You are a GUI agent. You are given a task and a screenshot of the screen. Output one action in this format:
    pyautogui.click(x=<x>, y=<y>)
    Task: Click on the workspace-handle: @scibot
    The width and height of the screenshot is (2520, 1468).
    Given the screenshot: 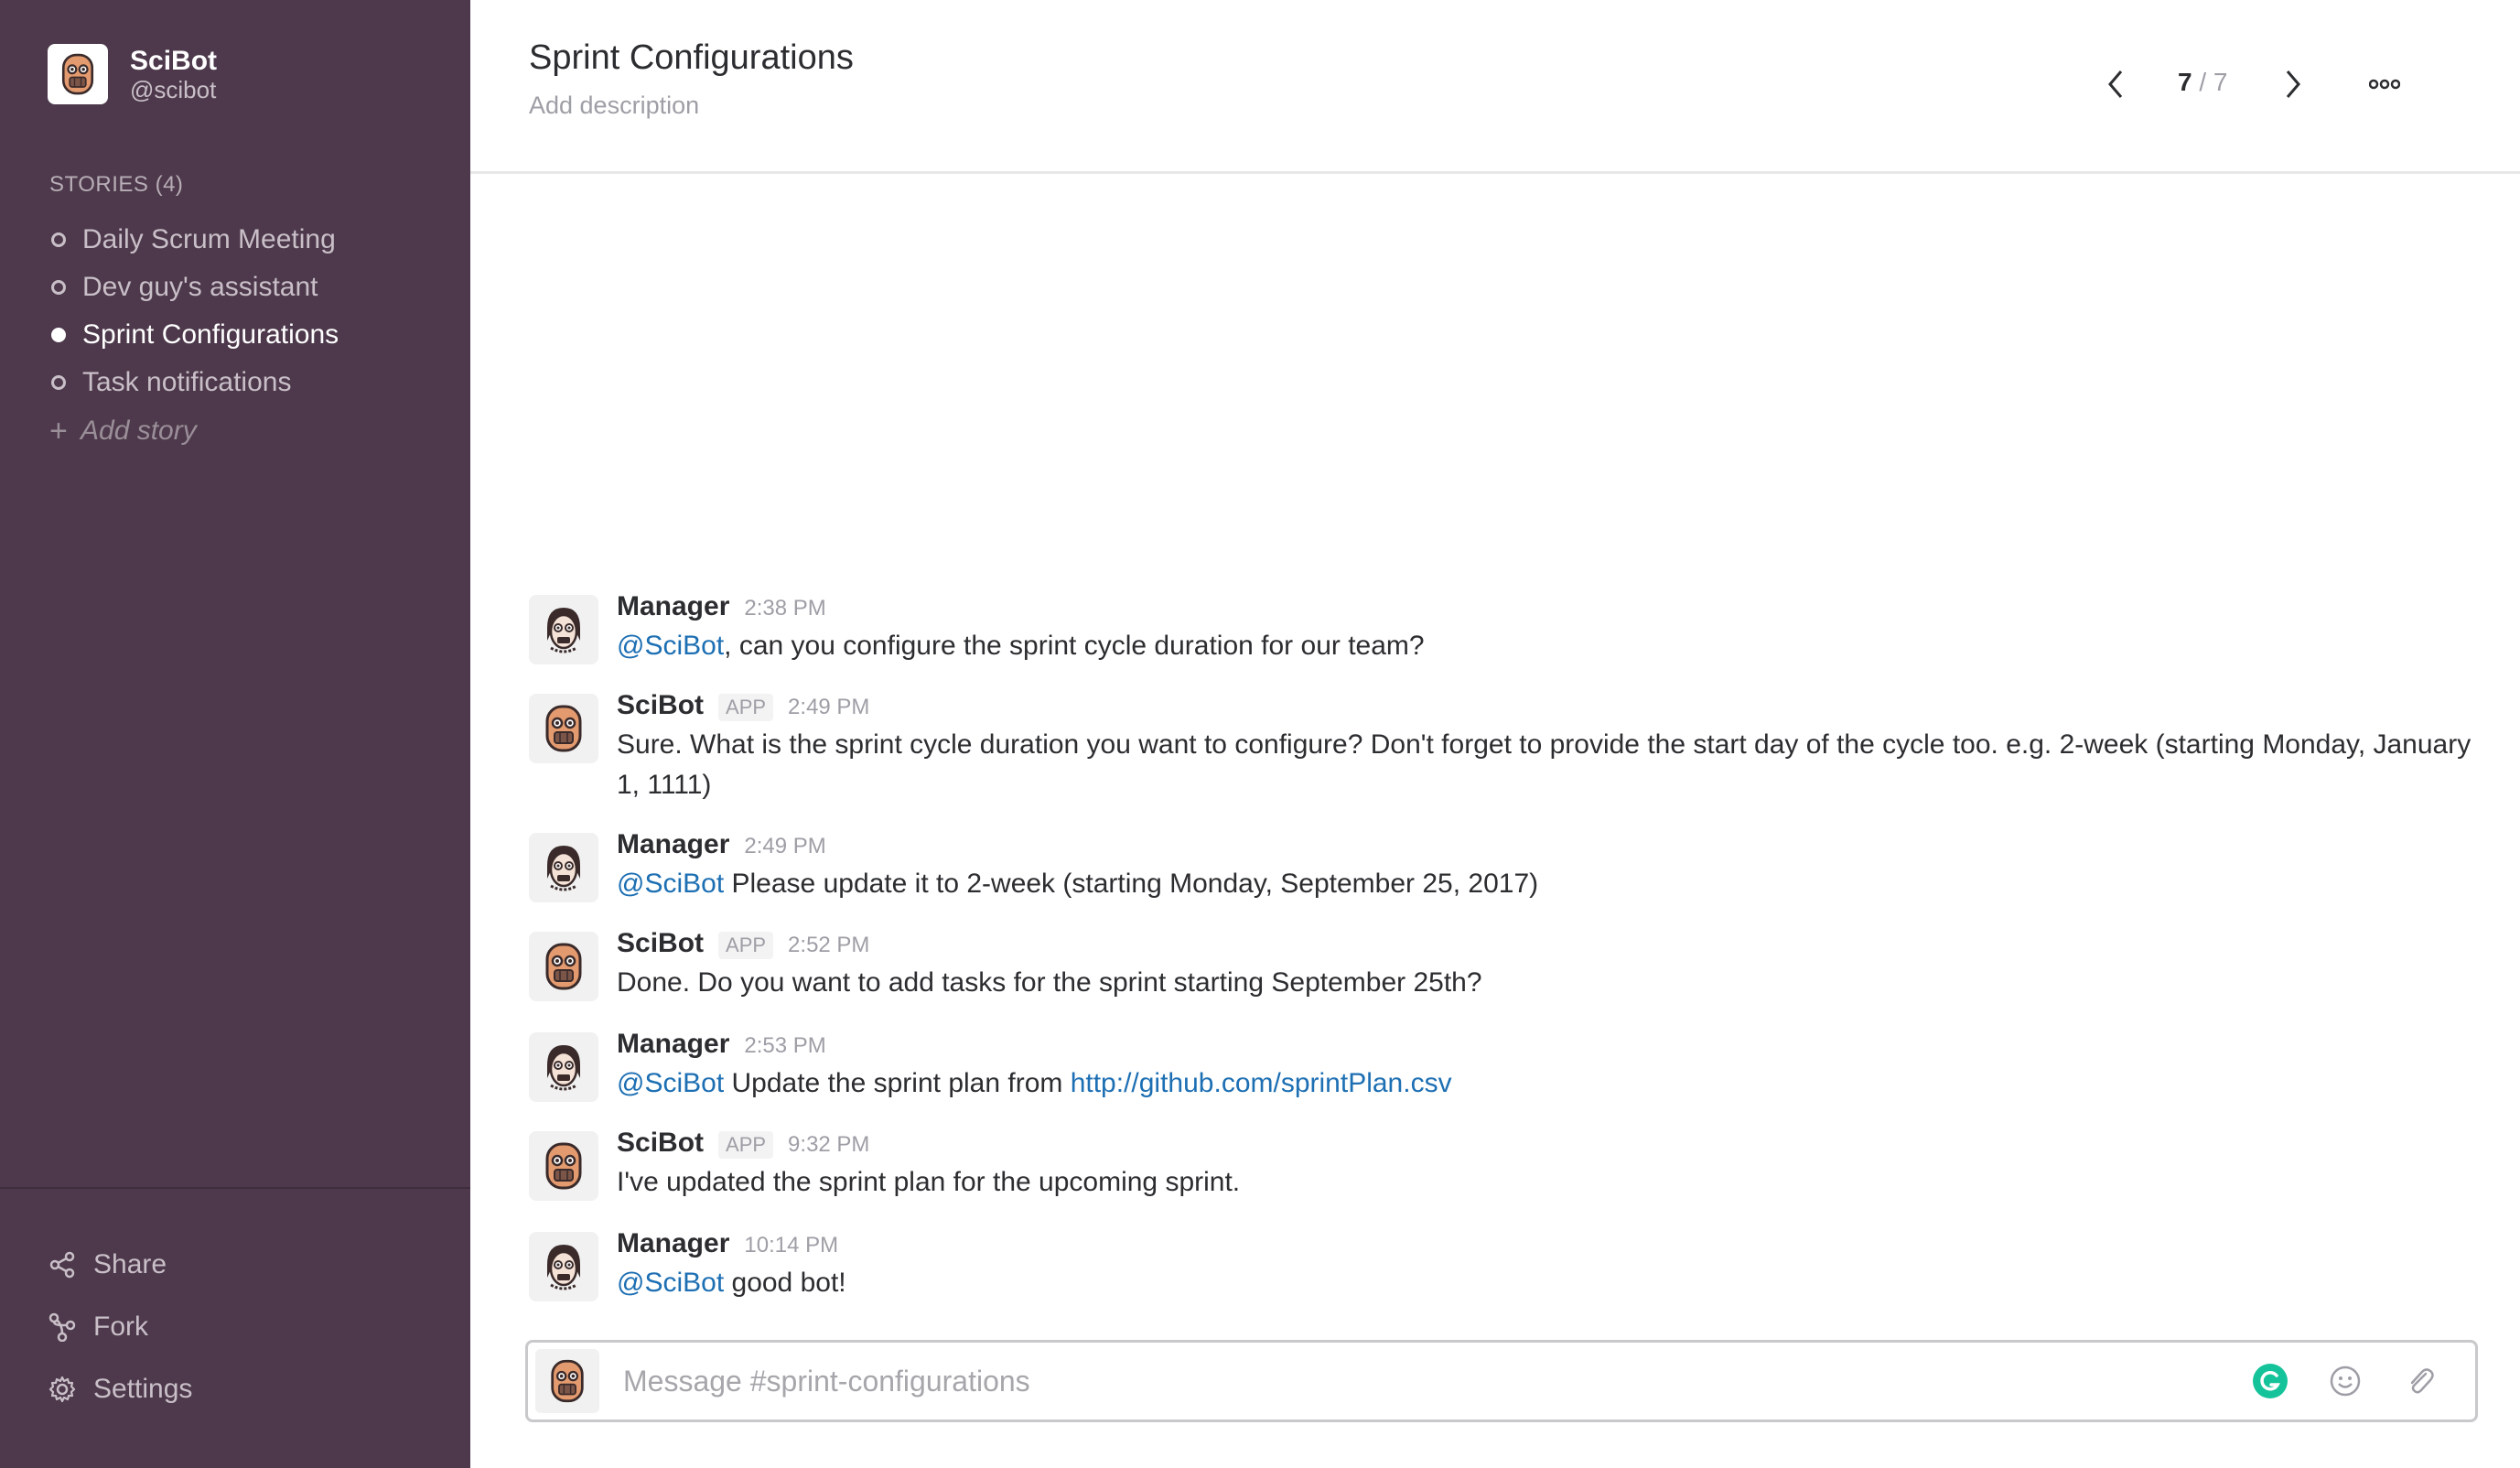 What is the action you would take?
    pyautogui.click(x=173, y=89)
    